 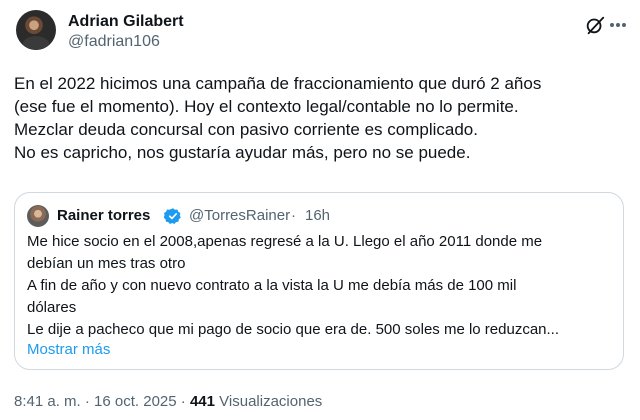 What do you see at coordinates (103, 216) in the screenshot?
I see `quoted-author-name: Rainer torres` at bounding box center [103, 216].